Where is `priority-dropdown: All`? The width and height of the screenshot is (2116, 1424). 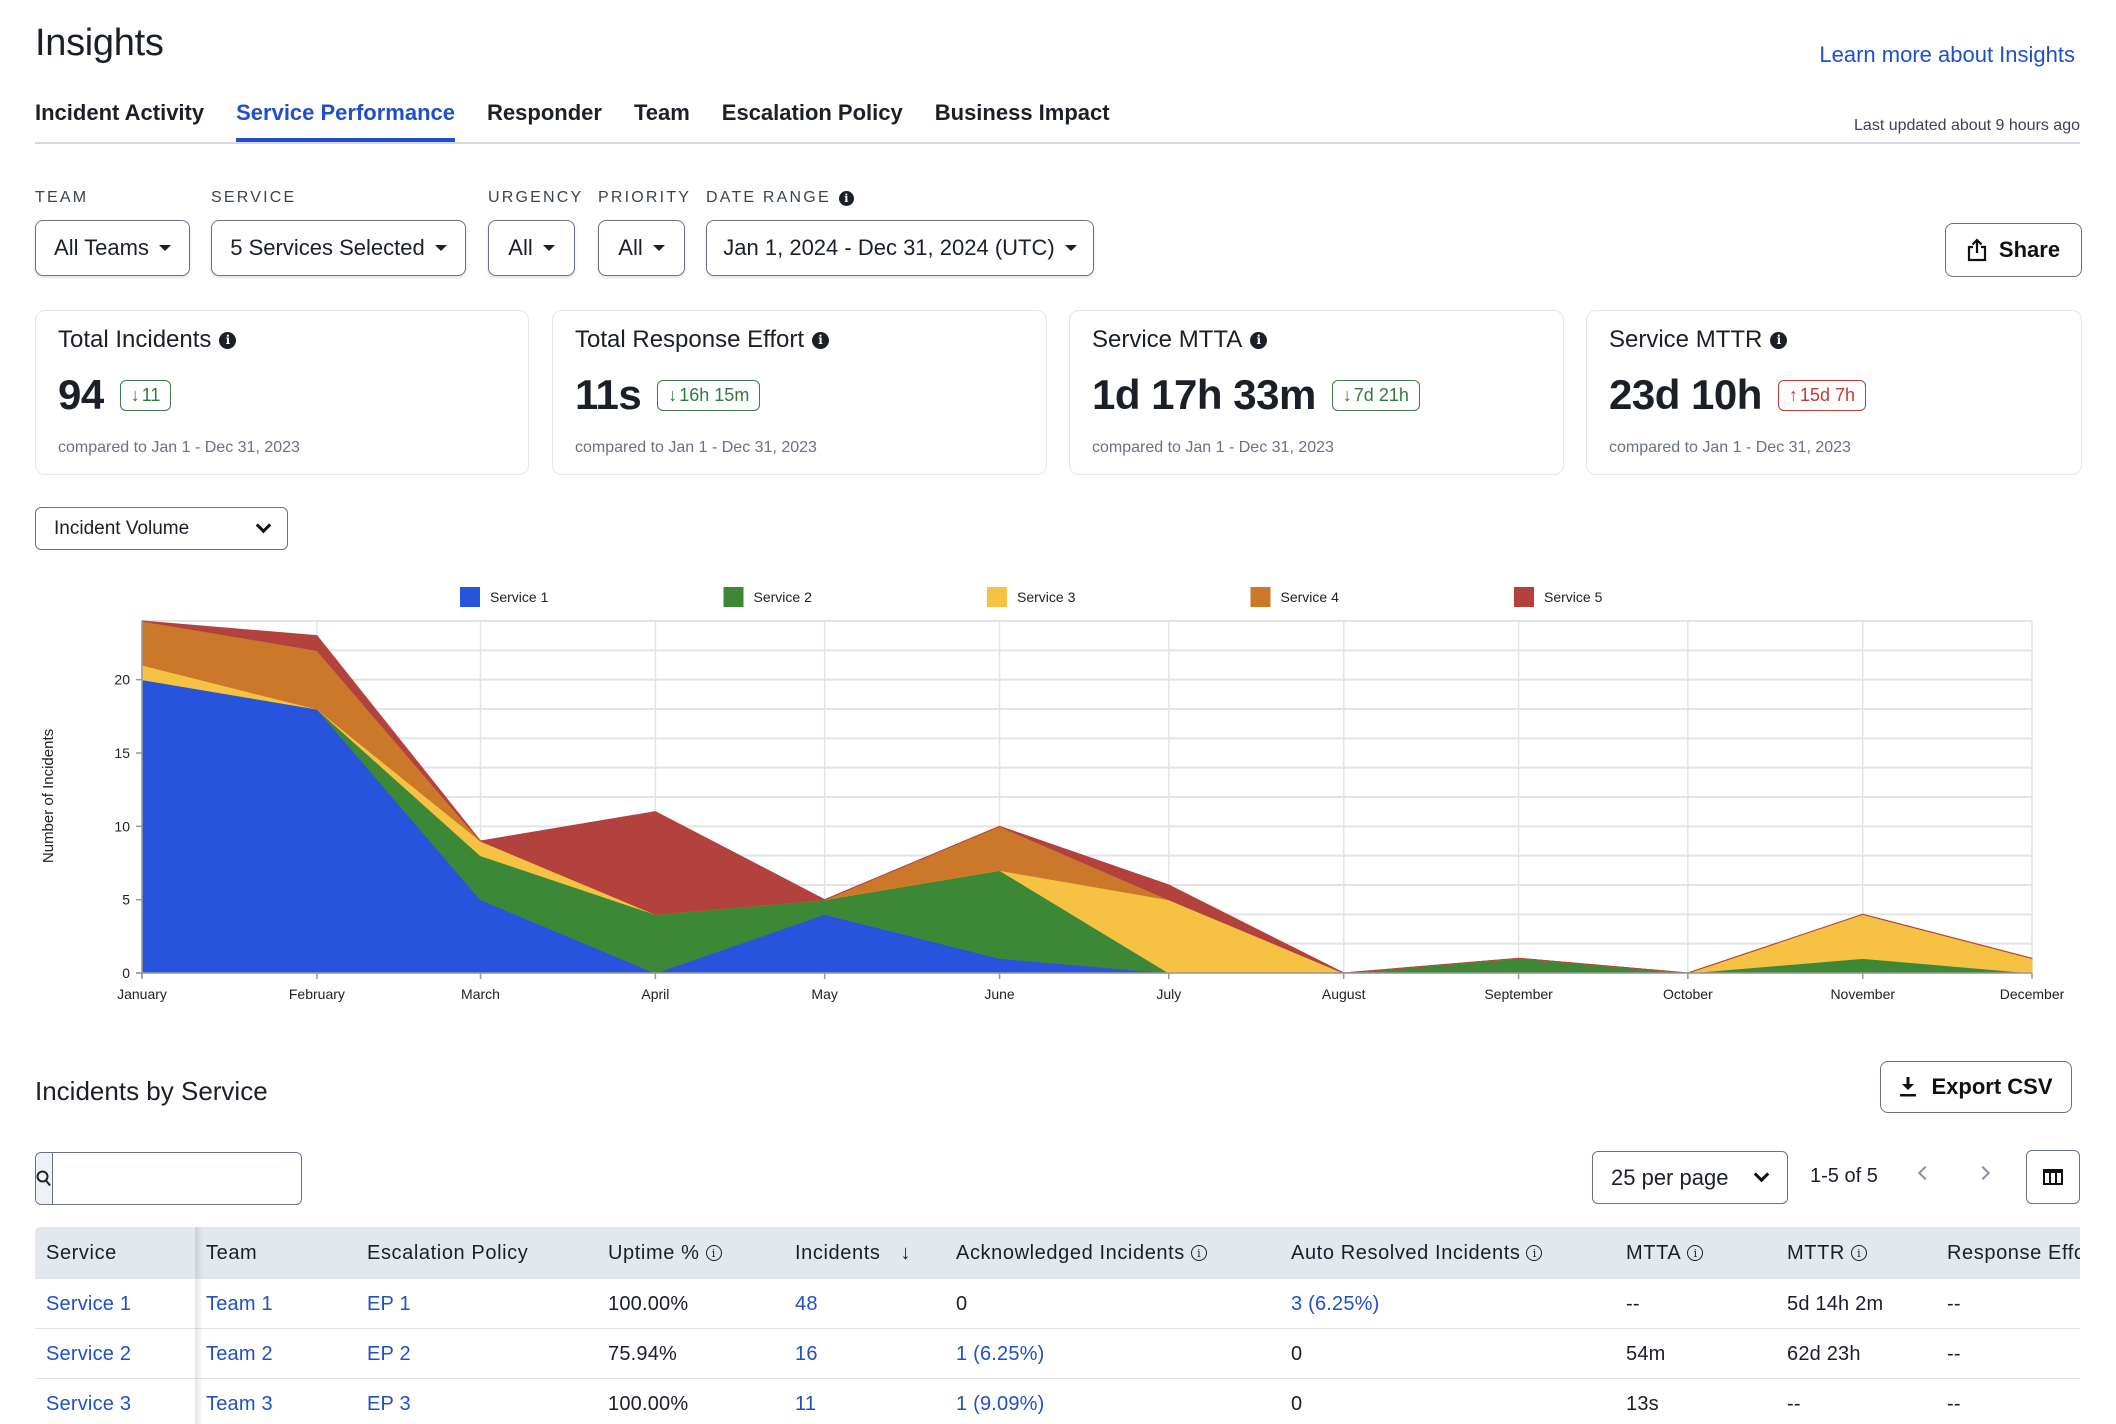
priority-dropdown: All is located at coordinates (641, 248).